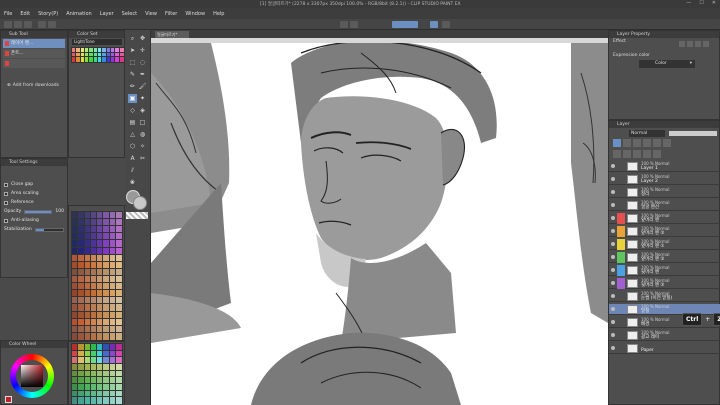 This screenshot has height=405, width=720. Describe the element at coordinates (627, 154) in the screenshot. I see `new-vector-layer-icon` at that location.